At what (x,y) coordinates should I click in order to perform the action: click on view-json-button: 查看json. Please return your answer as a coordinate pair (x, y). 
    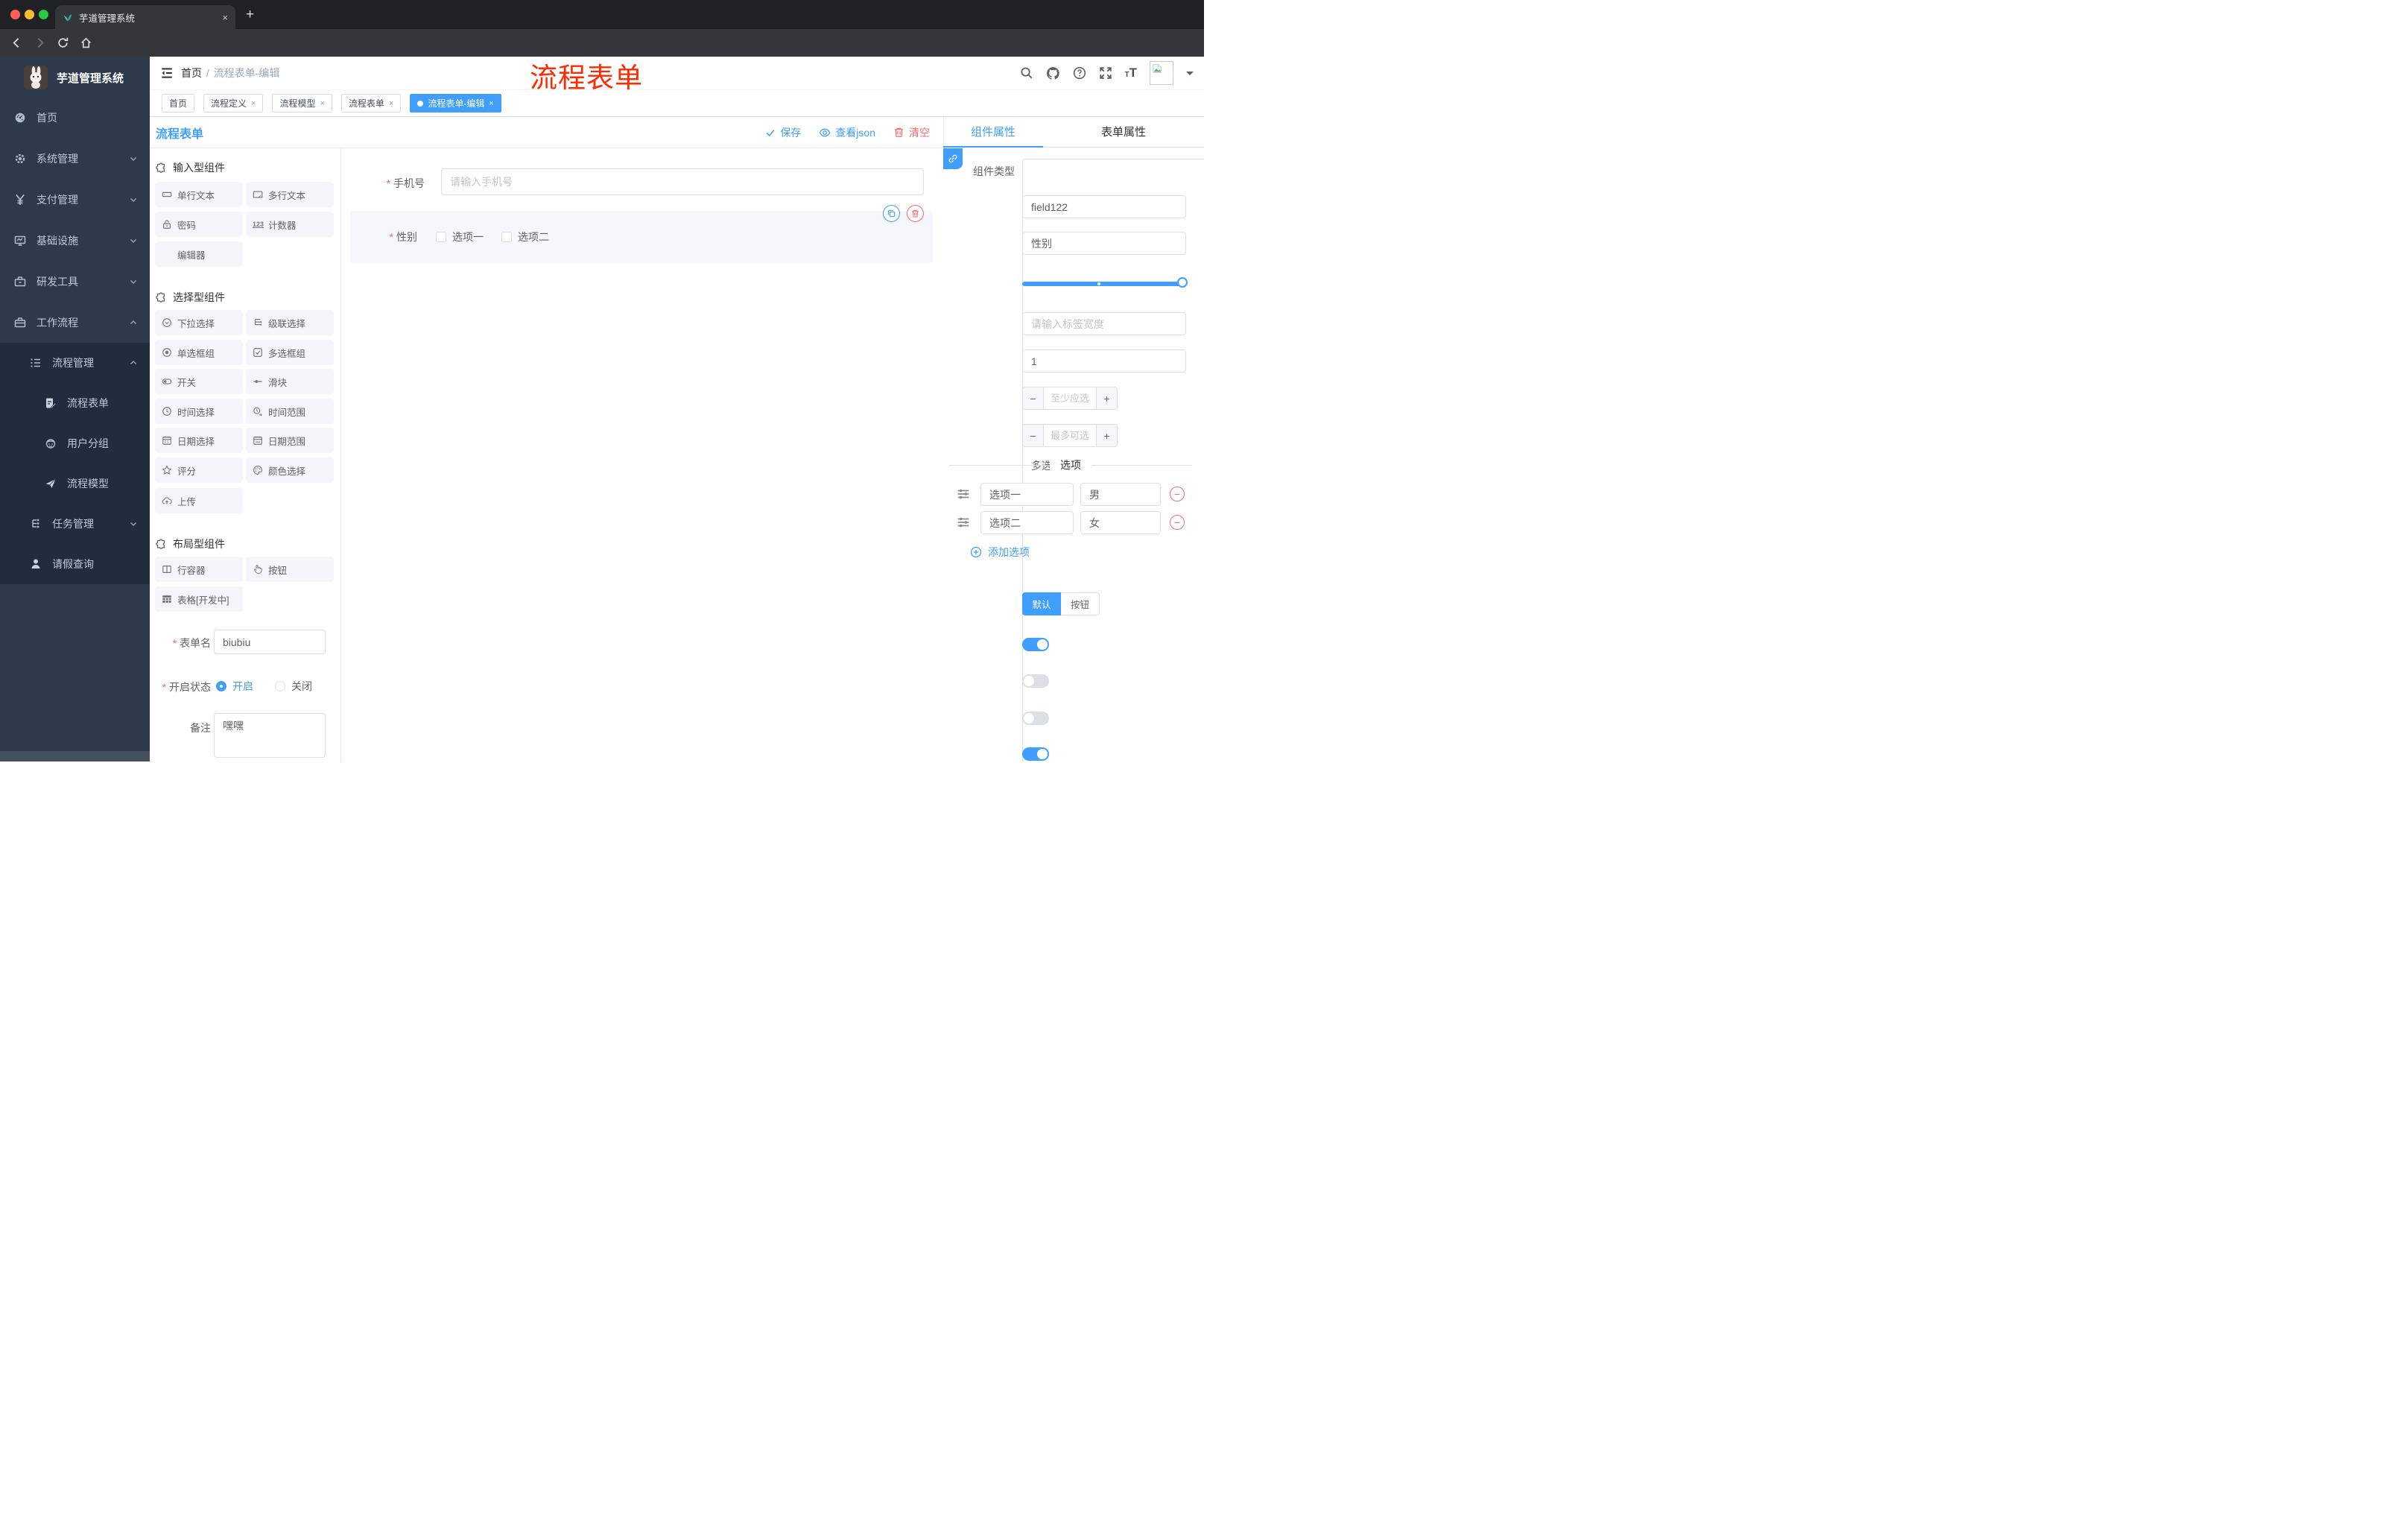
    Looking at the image, I should click on (847, 133).